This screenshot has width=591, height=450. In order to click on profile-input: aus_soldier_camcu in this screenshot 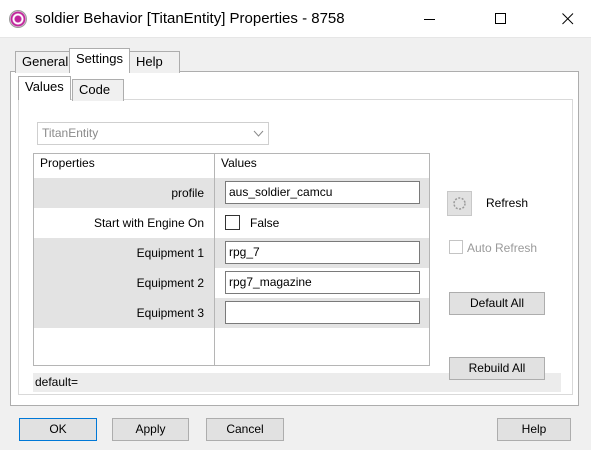, I will do `click(322, 192)`.